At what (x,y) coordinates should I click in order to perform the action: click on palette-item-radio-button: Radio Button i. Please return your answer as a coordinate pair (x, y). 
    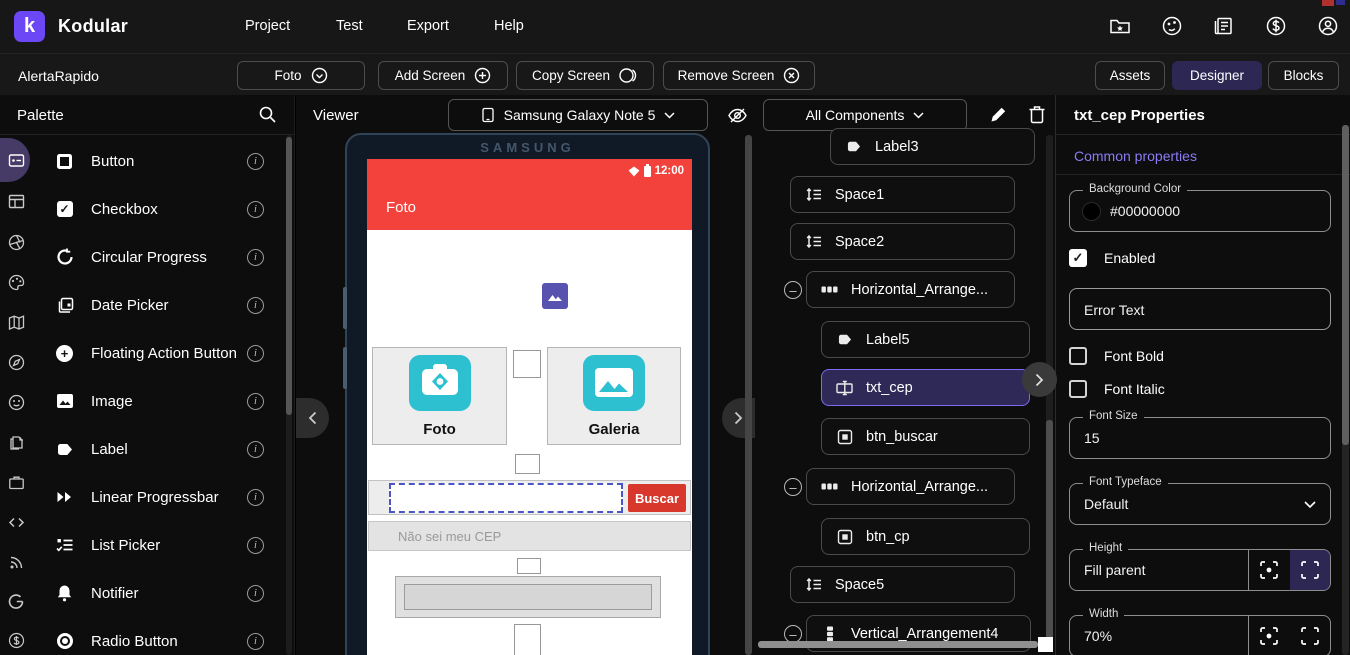
    Looking at the image, I should click on (159, 639).